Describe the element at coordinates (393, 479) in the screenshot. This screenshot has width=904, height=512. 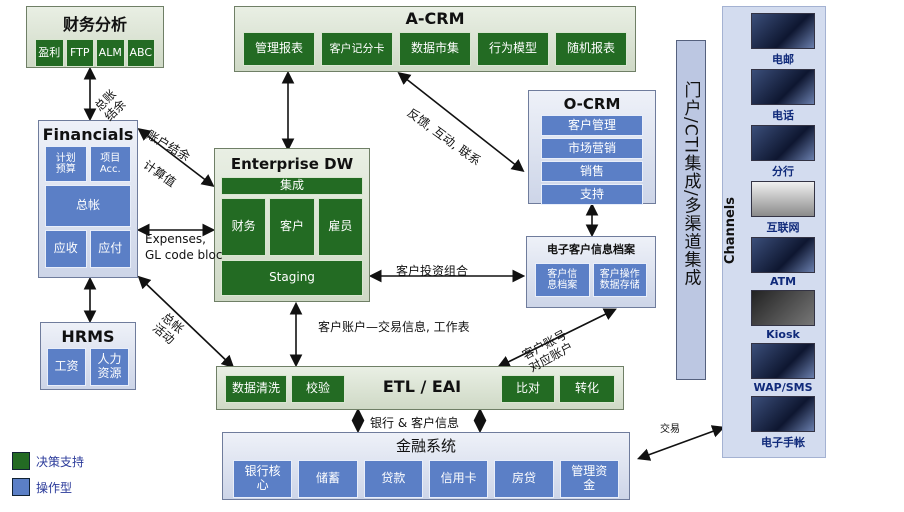
I see `core-cell-loans: 贷款` at that location.